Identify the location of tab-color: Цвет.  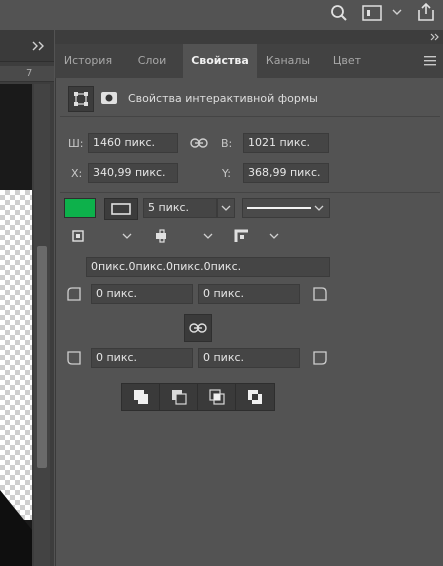
(347, 61).